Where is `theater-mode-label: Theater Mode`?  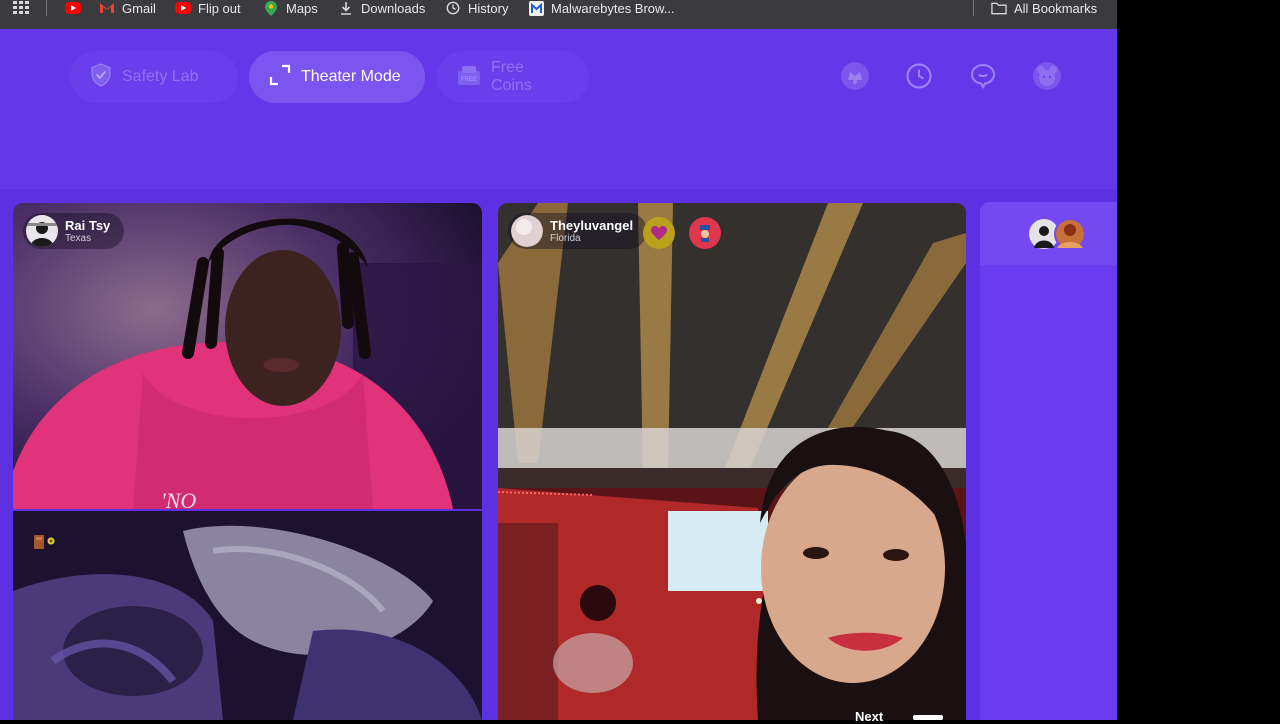
theater-mode-label: Theater Mode is located at coordinates (351, 76).